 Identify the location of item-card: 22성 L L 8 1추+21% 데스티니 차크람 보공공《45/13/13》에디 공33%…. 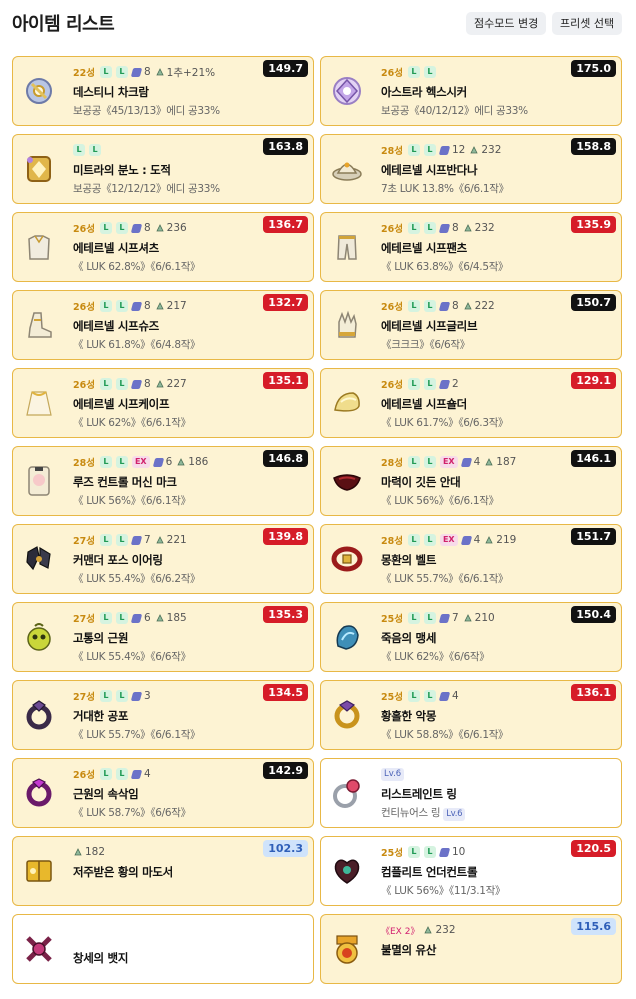
(163, 91).